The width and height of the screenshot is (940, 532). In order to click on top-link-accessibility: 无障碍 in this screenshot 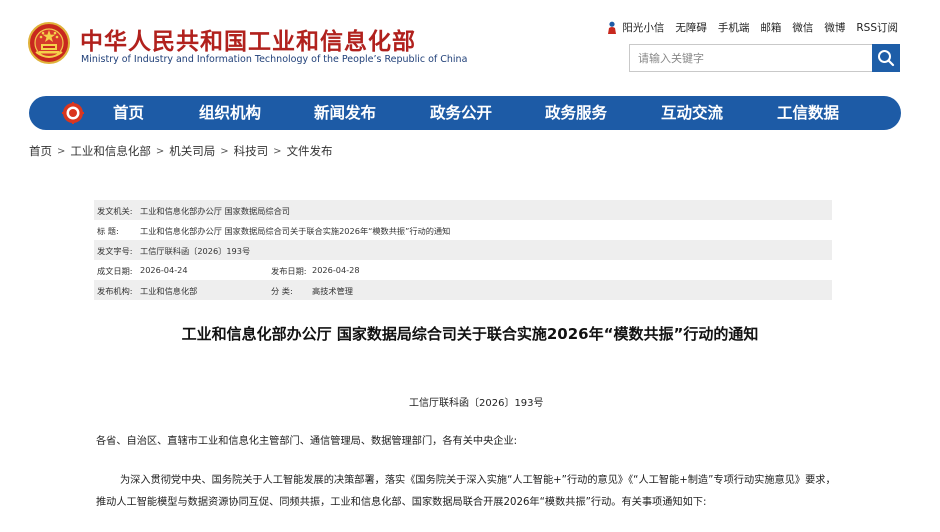, I will do `click(691, 27)`.